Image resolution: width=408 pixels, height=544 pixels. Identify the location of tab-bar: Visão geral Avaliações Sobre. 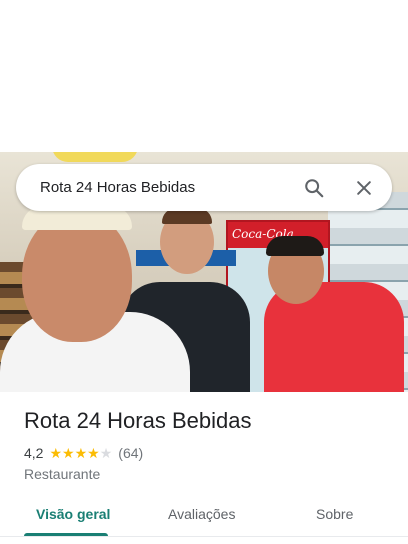
(204, 515).